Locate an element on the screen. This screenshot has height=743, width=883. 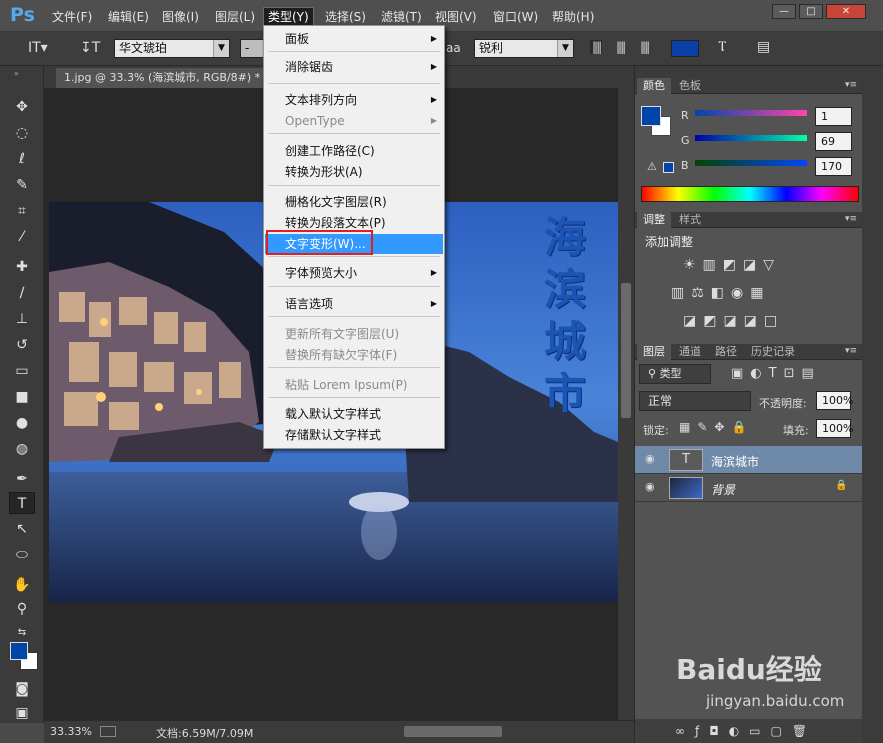
g-slider is located at coordinates (751, 138).